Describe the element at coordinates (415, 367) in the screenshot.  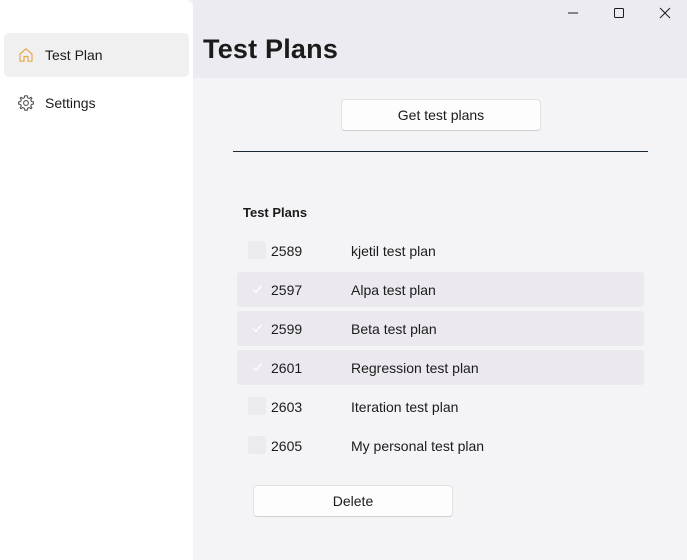
I see `test-plan-name: Regression test plan` at that location.